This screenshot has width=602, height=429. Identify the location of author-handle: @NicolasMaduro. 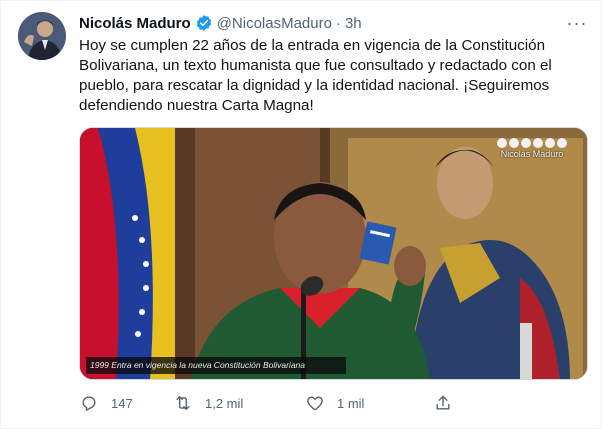
(274, 23).